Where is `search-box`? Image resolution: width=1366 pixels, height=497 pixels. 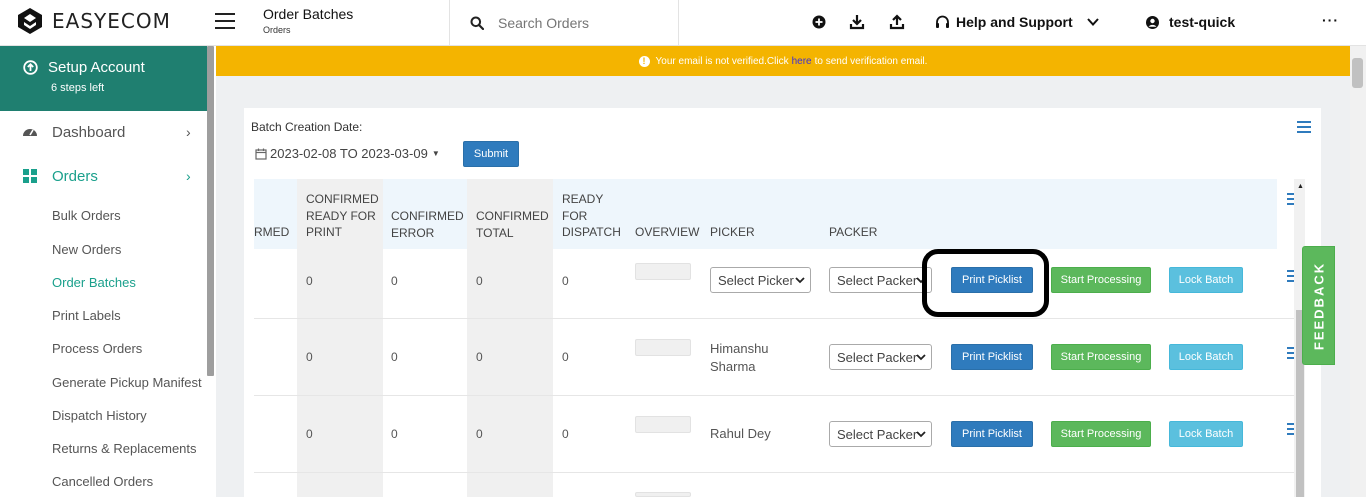 search-box is located at coordinates (564, 23).